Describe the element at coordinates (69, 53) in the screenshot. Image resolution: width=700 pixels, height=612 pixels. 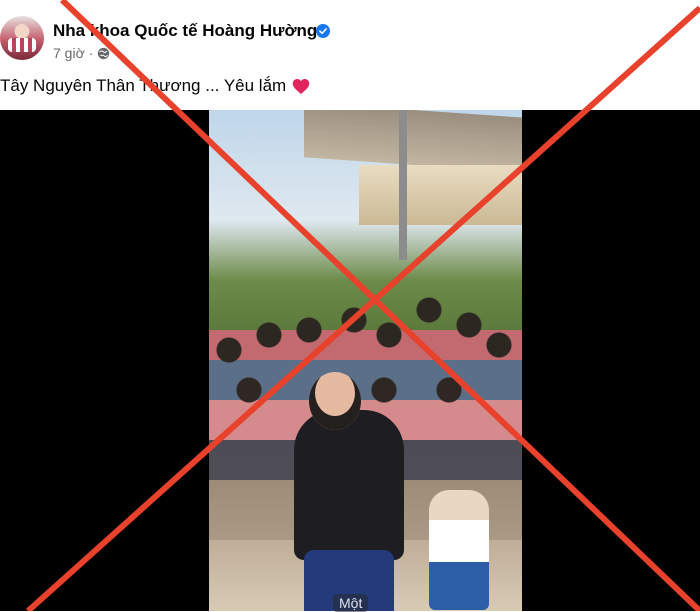
I see `post-time: 7 giờ` at that location.